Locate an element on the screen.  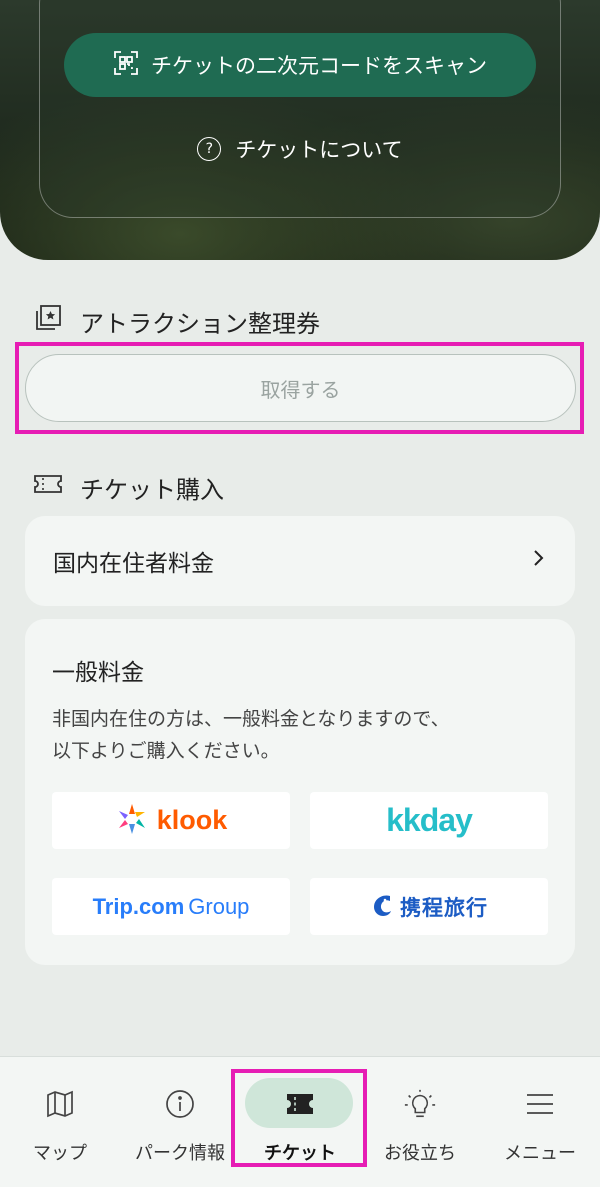
ticket-purchase-heading-label: チケット購入 is located at coordinates (152, 489).